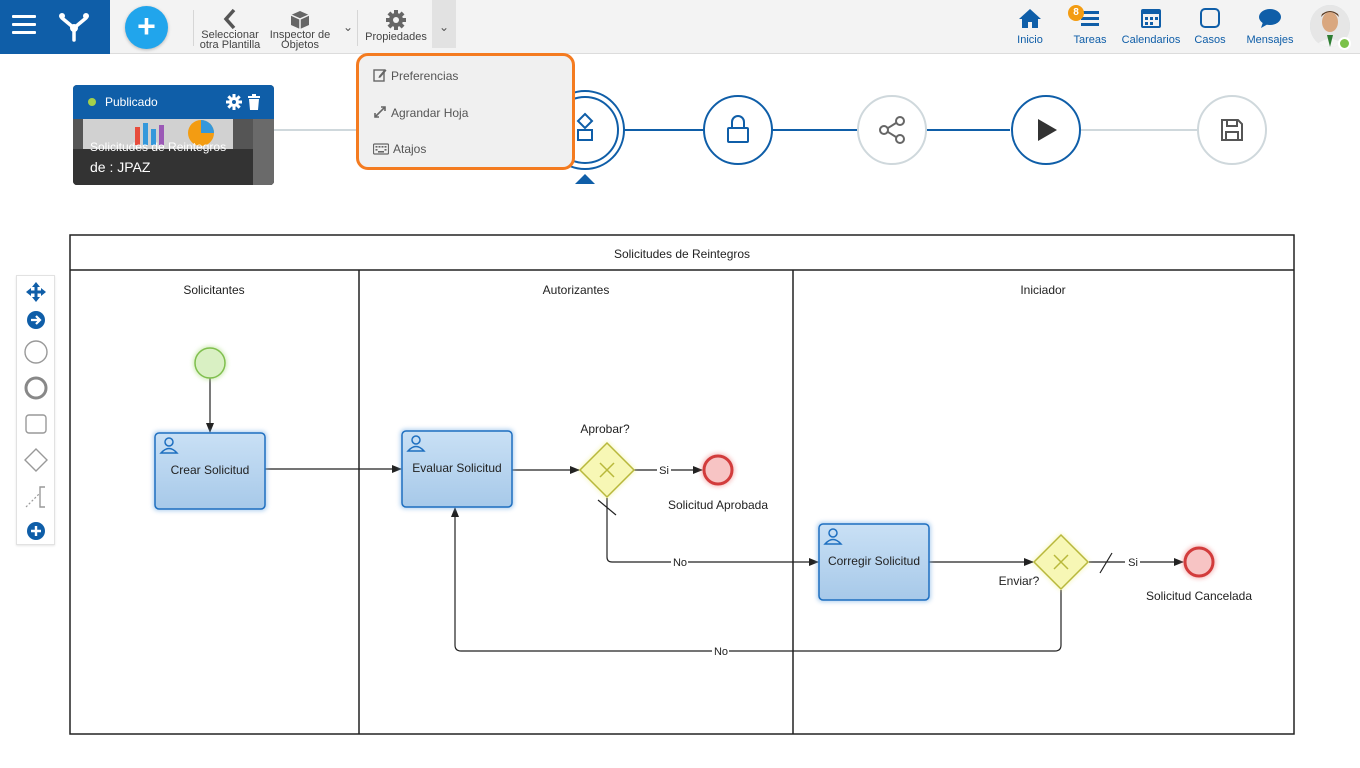  What do you see at coordinates (1232, 130) in the screenshot?
I see `step-save` at bounding box center [1232, 130].